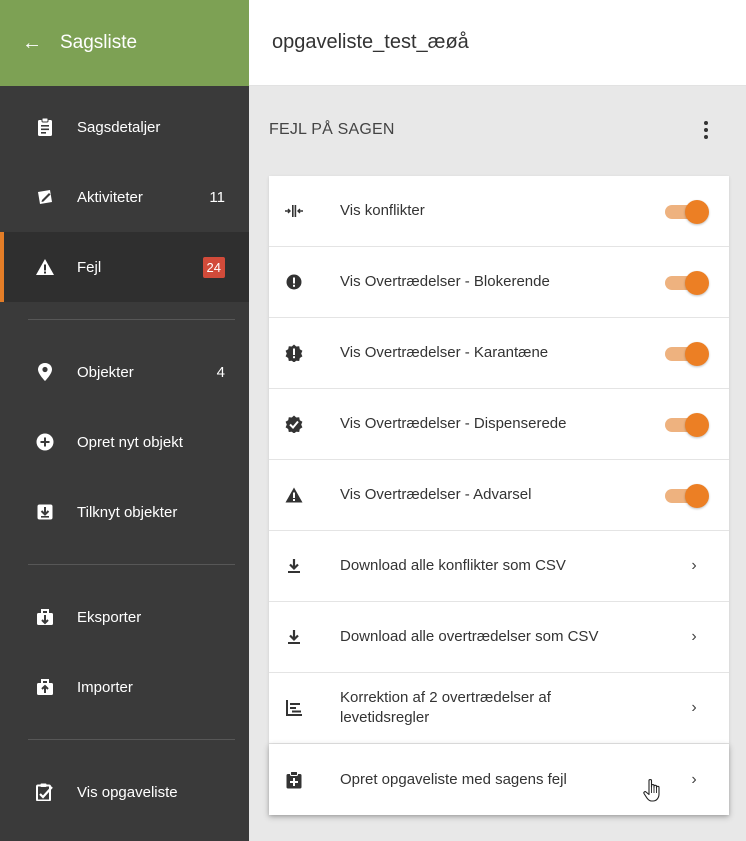 The height and width of the screenshot is (841, 746). Describe the element at coordinates (45, 442) in the screenshot. I see `add-circle-icon` at that location.